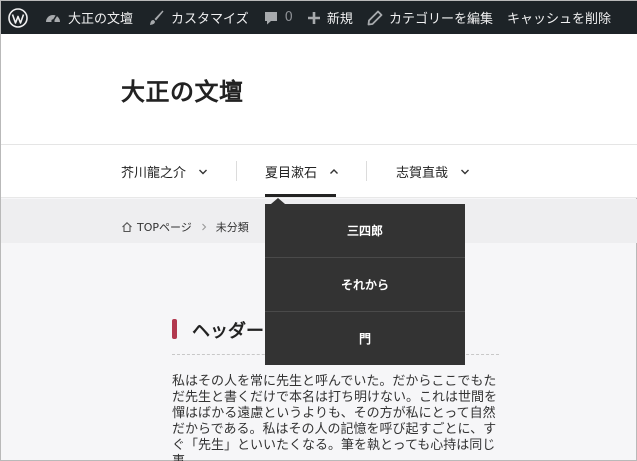 This screenshot has height=461, width=637. What do you see at coordinates (288, 17) in the screenshot?
I see `admin-comments-count: 0` at bounding box center [288, 17].